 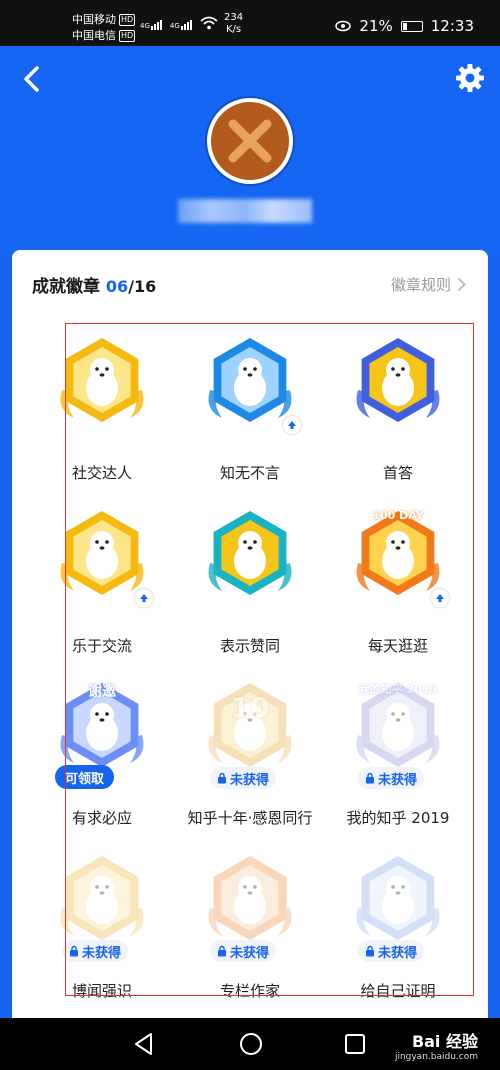 I want to click on badge-item: 谢邀可领取有求必应, so click(x=102, y=741).